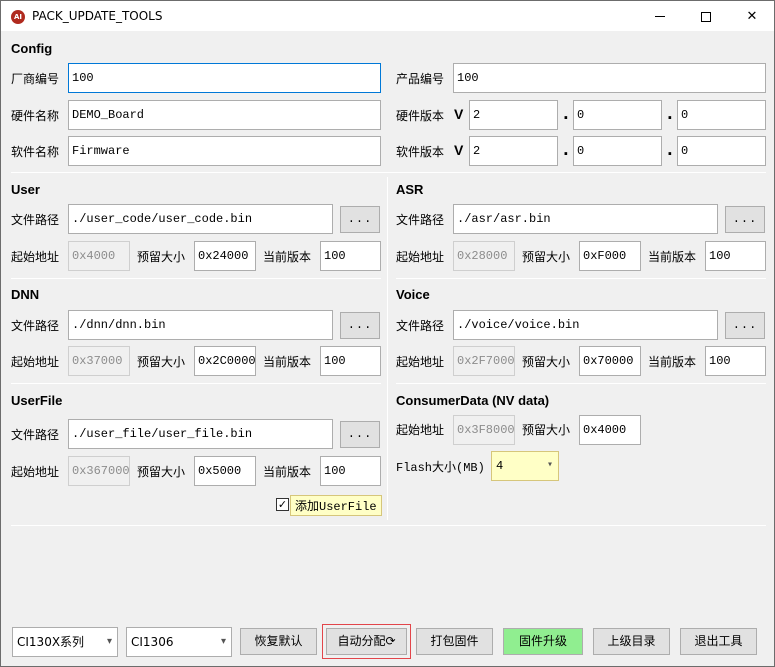 The height and width of the screenshot is (667, 775). Describe the element at coordinates (287, 257) in the screenshot. I see `user-version-label: 当前版本` at that location.